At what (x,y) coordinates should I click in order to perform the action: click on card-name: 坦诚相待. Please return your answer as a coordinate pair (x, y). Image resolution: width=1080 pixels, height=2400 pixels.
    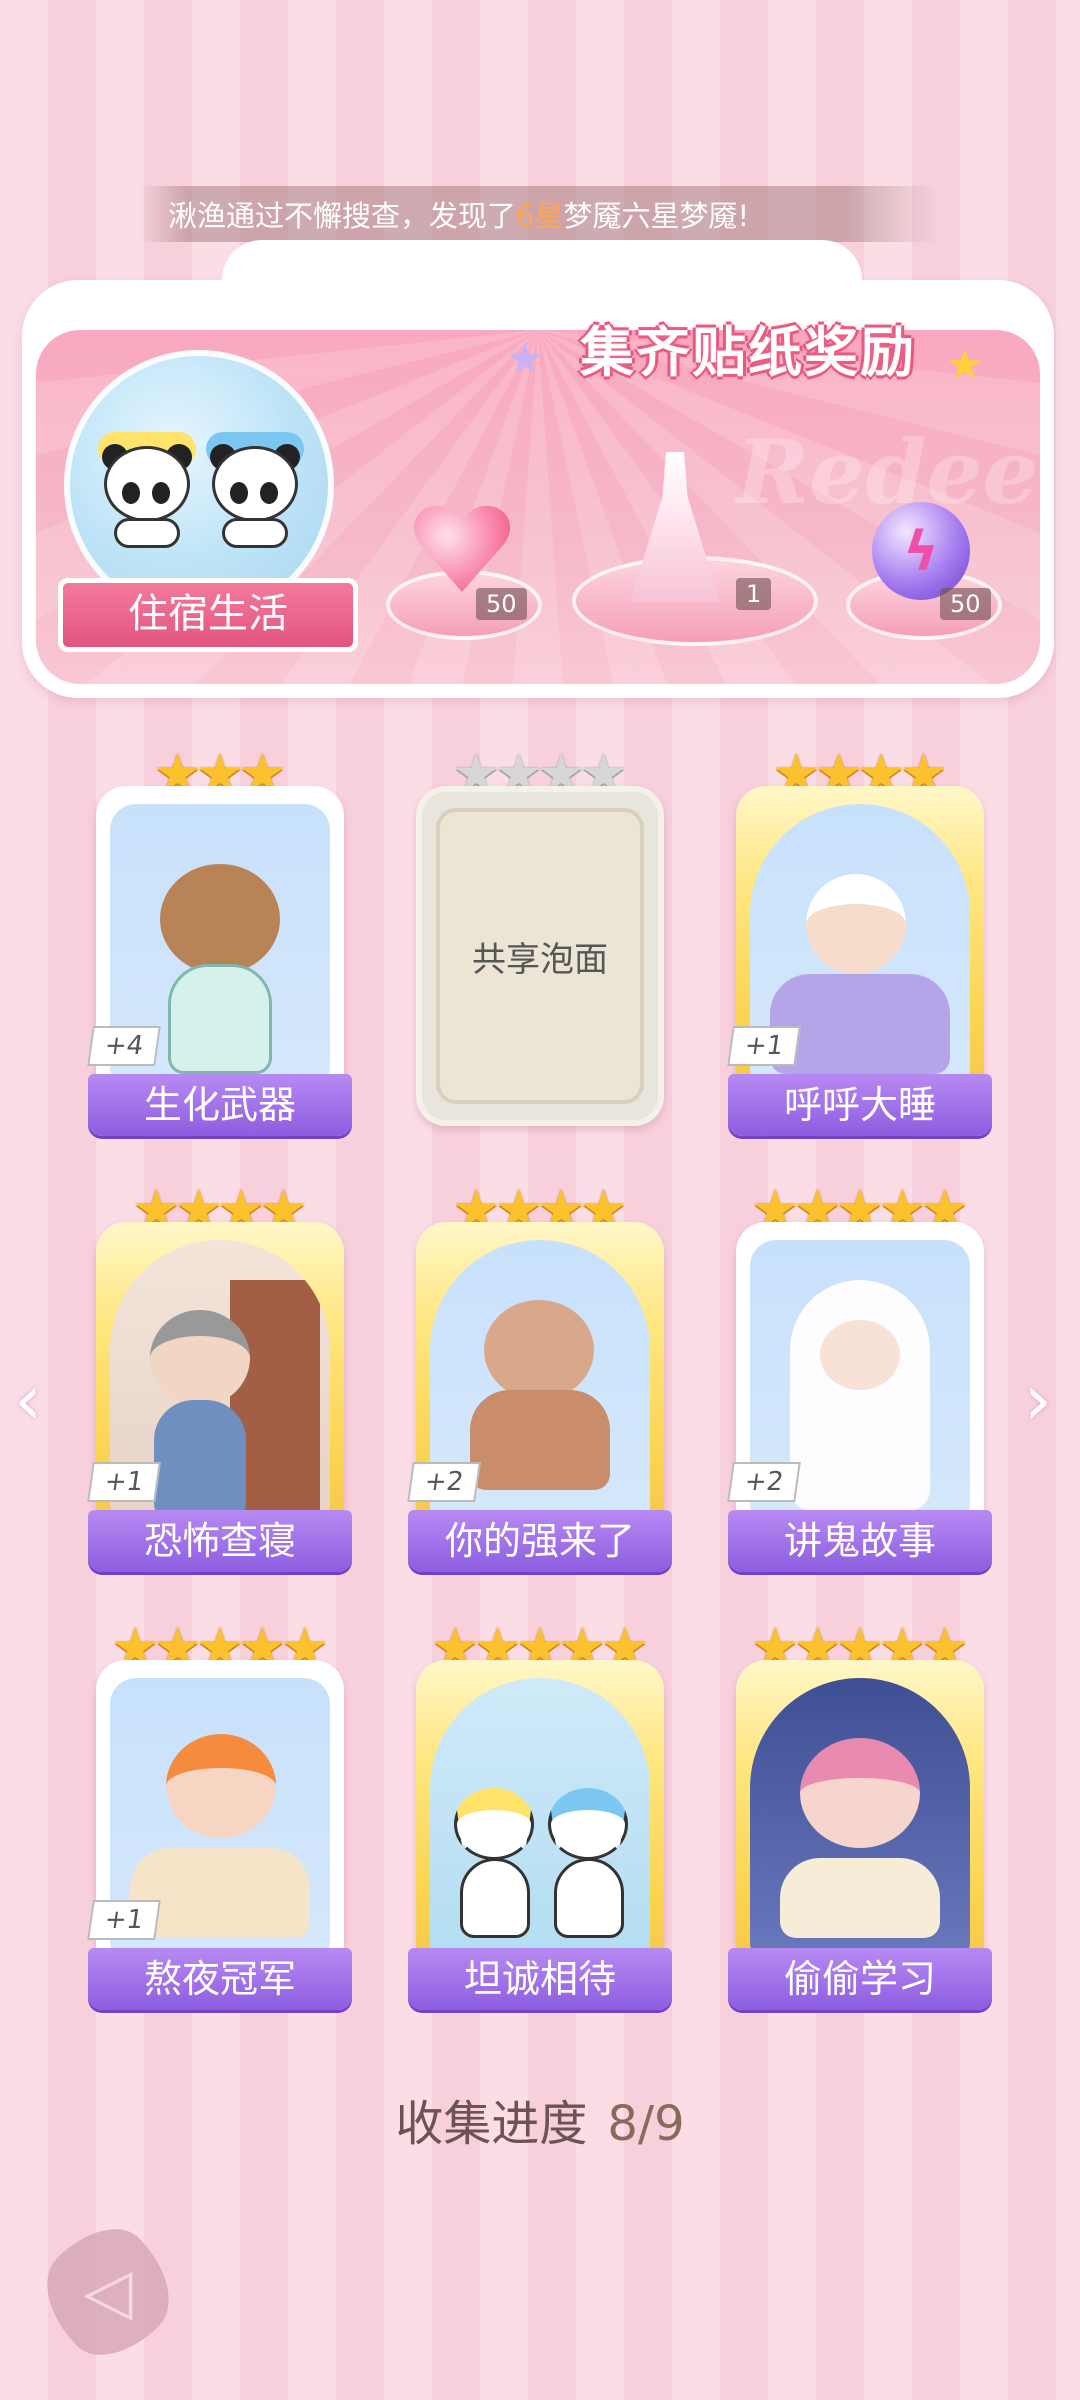
    Looking at the image, I should click on (540, 1979).